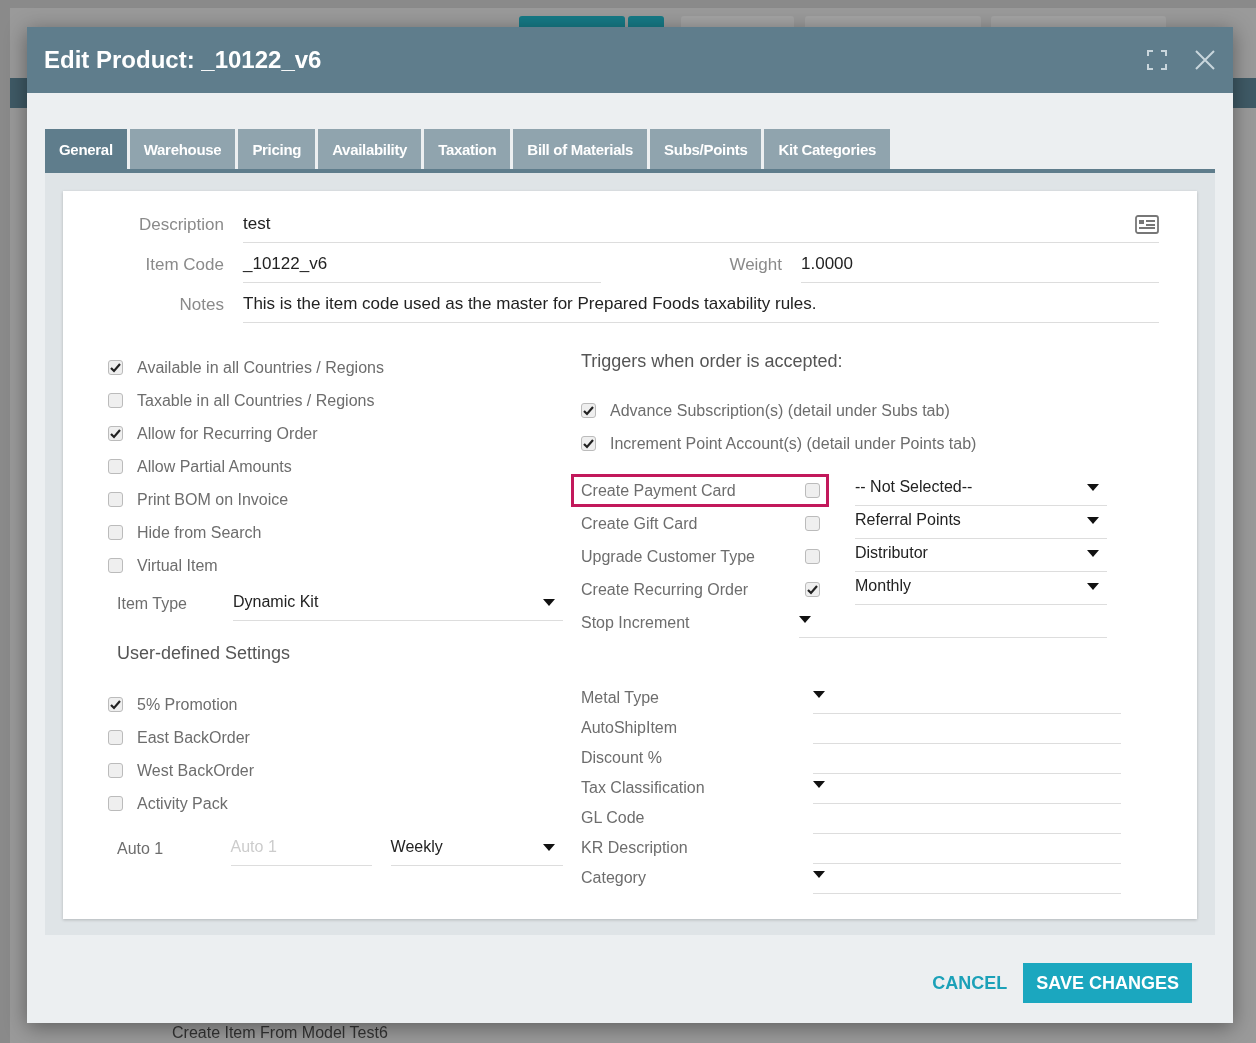 Image resolution: width=1256 pixels, height=1043 pixels. What do you see at coordinates (256, 400) in the screenshot?
I see `checkbox-label: Taxable in all Countries / Regions` at bounding box center [256, 400].